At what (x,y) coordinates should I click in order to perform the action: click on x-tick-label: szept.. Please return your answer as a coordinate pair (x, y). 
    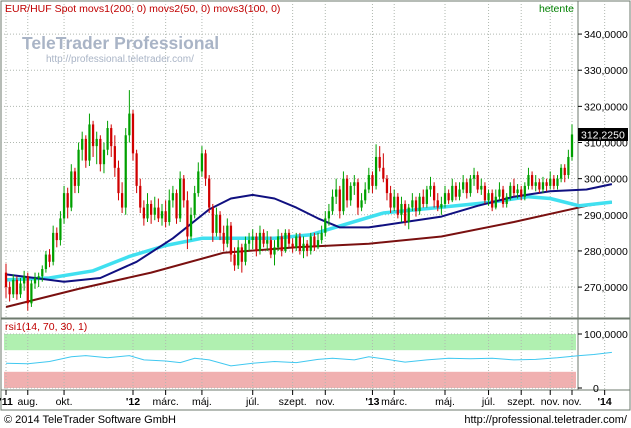
    Looking at the image, I should click on (293, 402).